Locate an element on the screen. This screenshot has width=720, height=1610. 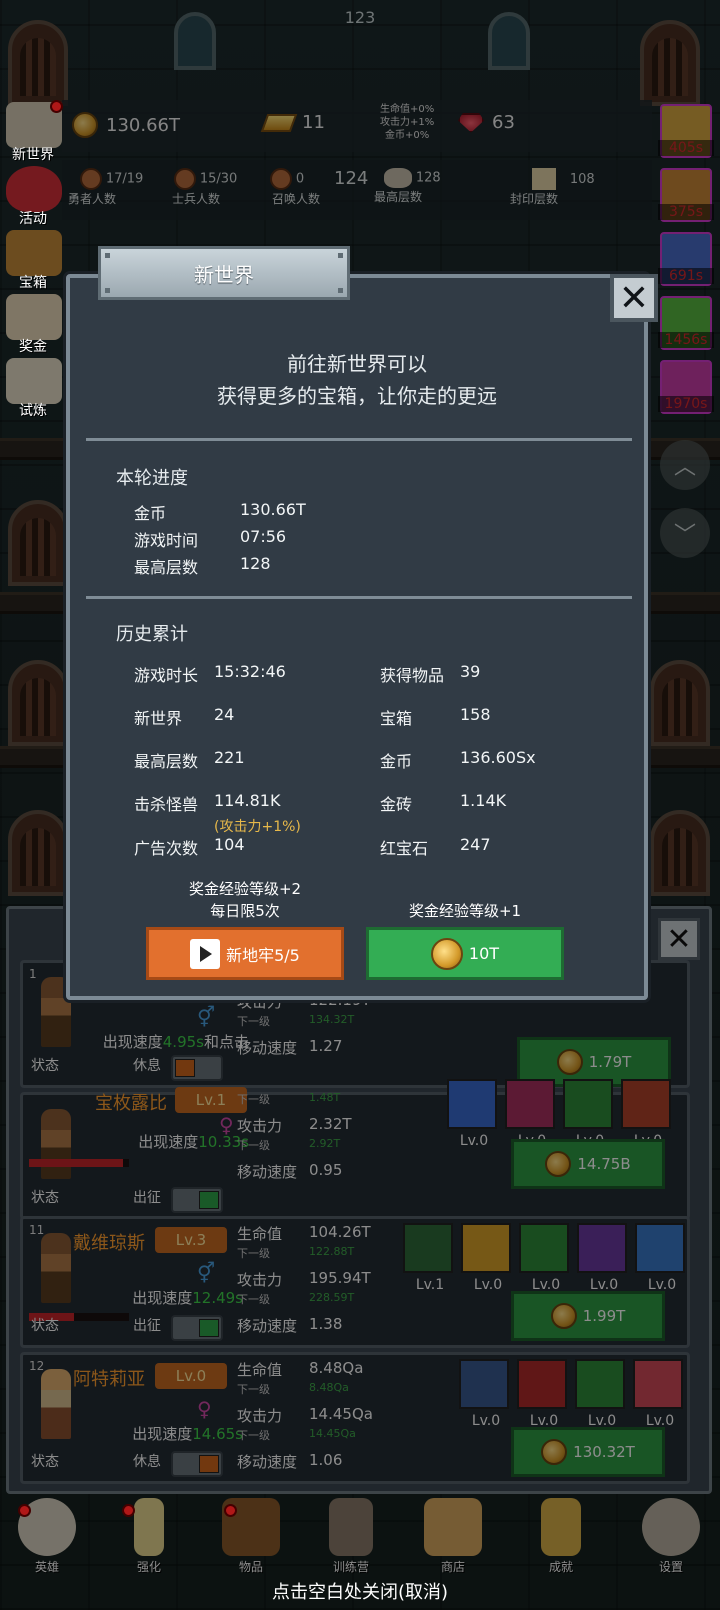
history-stat-label: 红宝石 is located at coordinates (404, 848).